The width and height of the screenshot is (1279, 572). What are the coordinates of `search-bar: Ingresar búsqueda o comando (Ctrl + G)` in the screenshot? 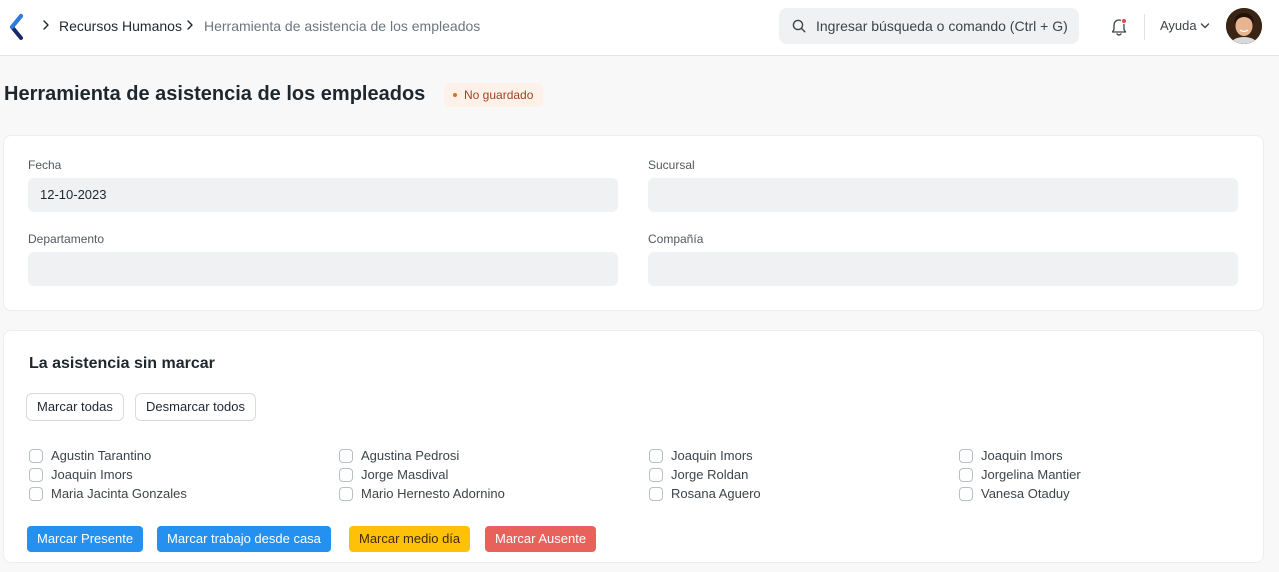 It's located at (929, 26).